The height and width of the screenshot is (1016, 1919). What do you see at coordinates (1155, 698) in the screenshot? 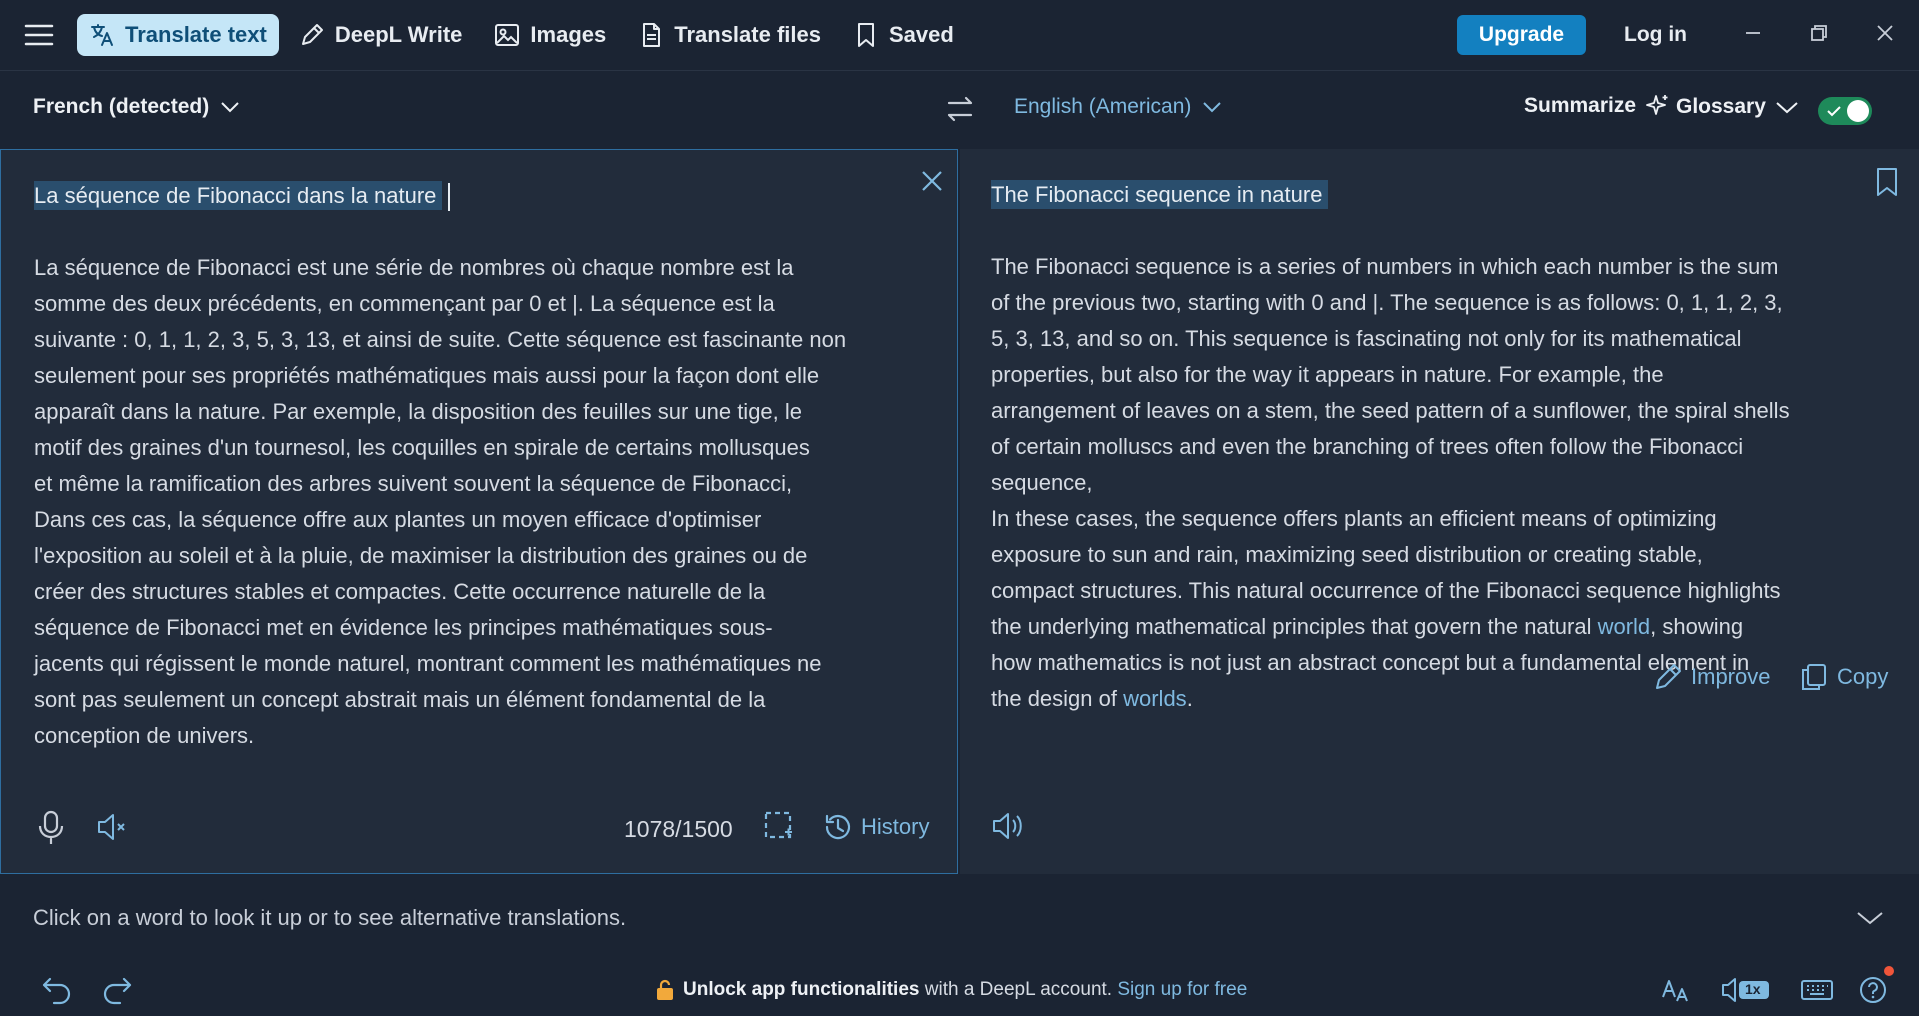
I see `alt-word-worlds: worlds` at bounding box center [1155, 698].